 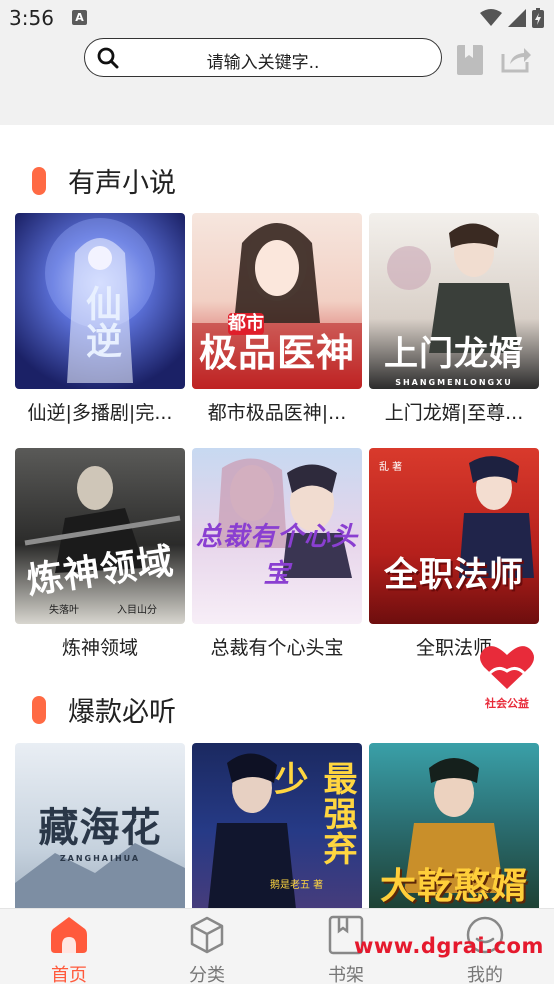 I want to click on book-cover: 炼神领域 失落叶 入目山分, so click(x=100, y=536).